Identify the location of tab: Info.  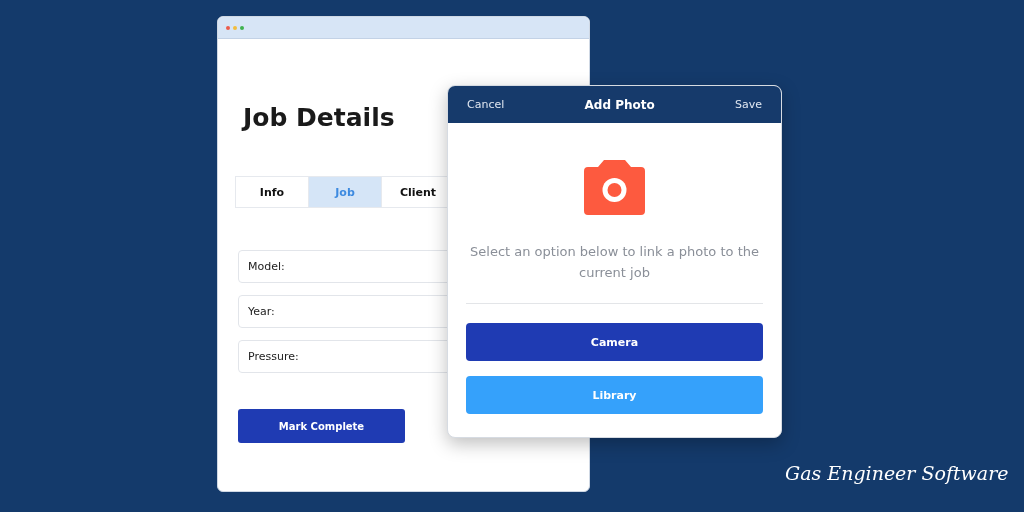
(271, 192).